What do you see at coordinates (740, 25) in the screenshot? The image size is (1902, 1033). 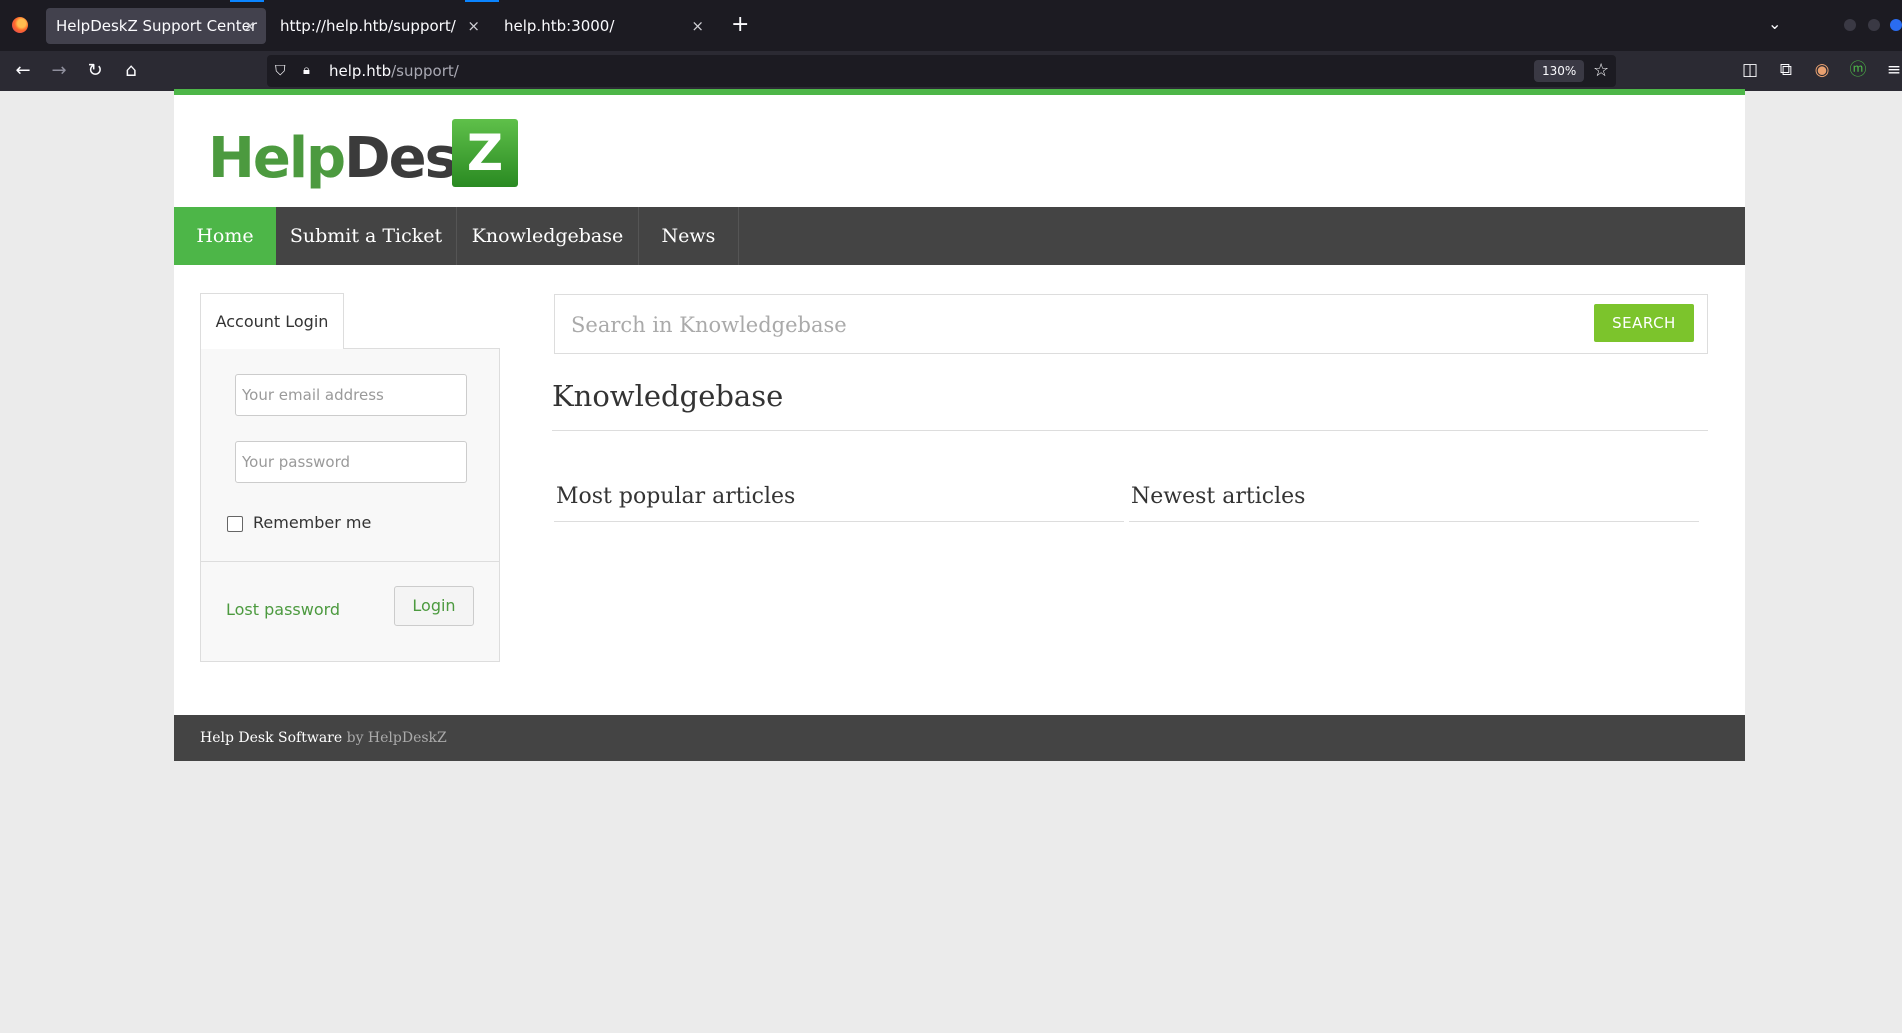 I see `new-tab-button: +` at bounding box center [740, 25].